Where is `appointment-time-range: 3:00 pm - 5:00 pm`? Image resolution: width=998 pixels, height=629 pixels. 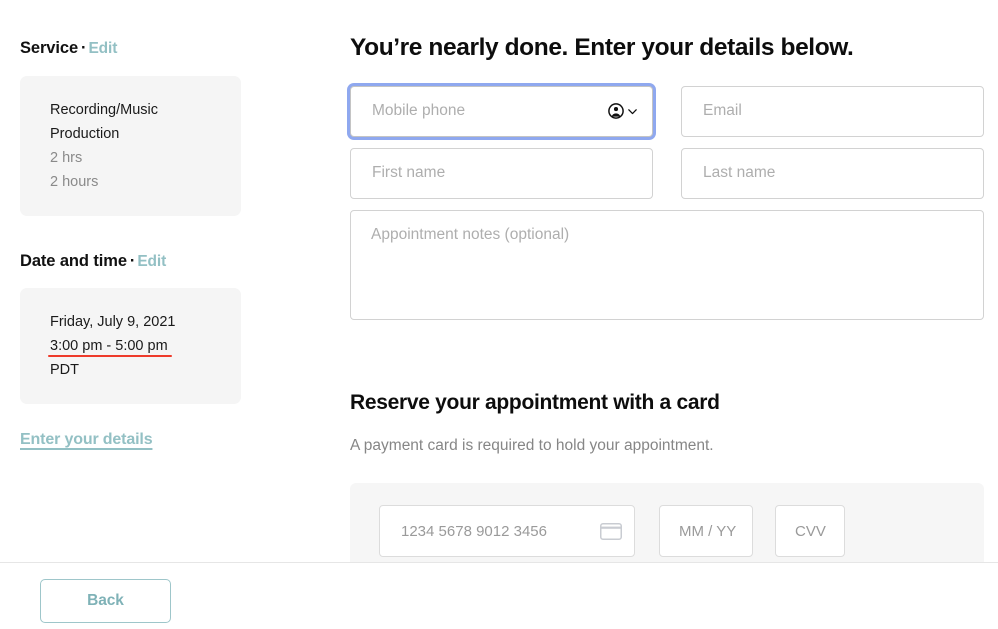 appointment-time-range: 3:00 pm - 5:00 pm is located at coordinates (110, 346).